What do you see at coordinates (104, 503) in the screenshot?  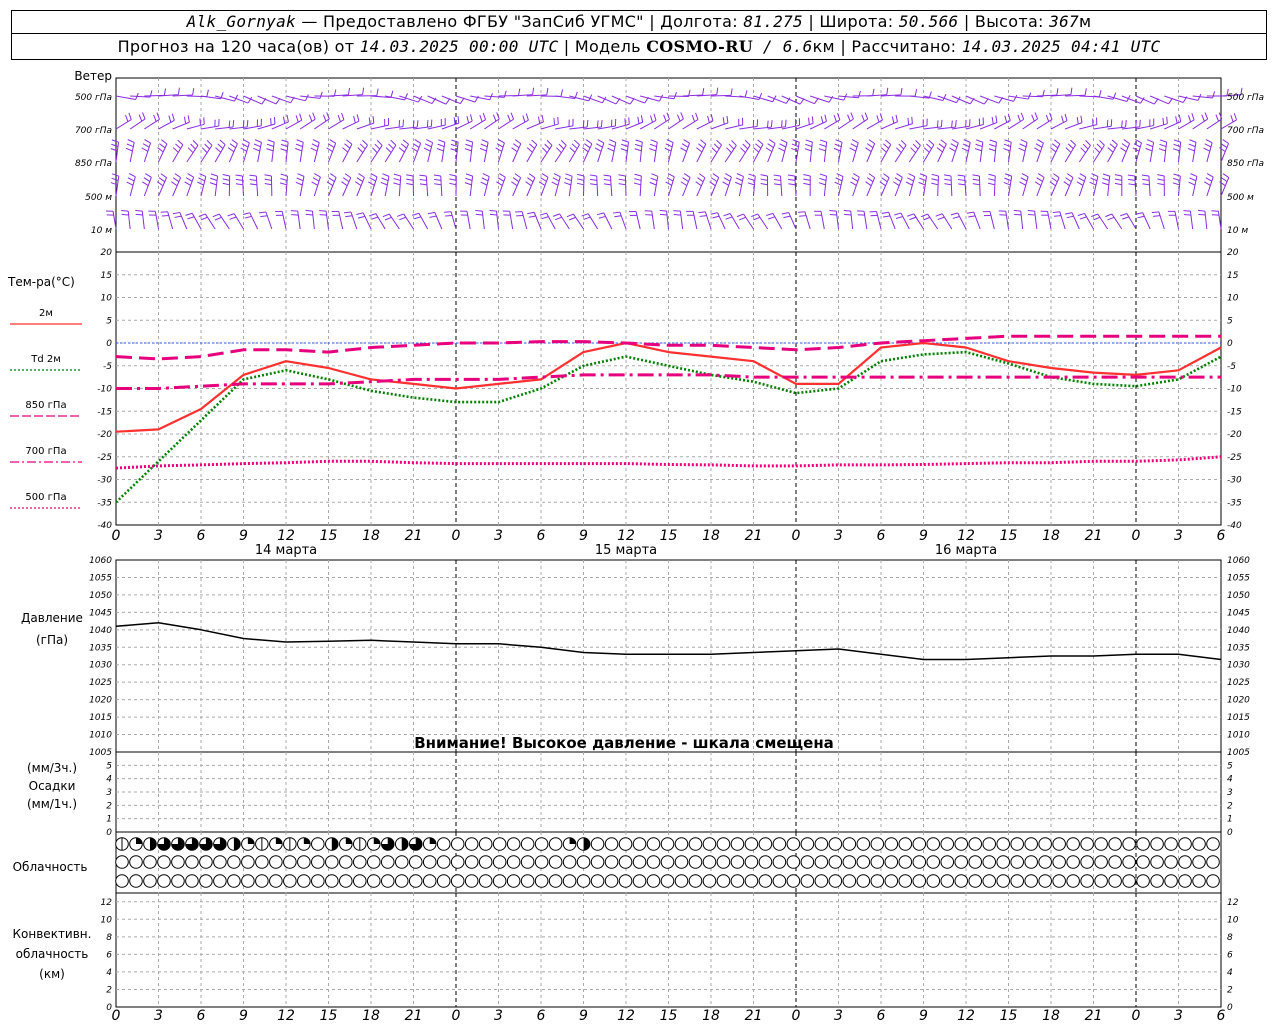 I see `temp-ytick-left: -35` at bounding box center [104, 503].